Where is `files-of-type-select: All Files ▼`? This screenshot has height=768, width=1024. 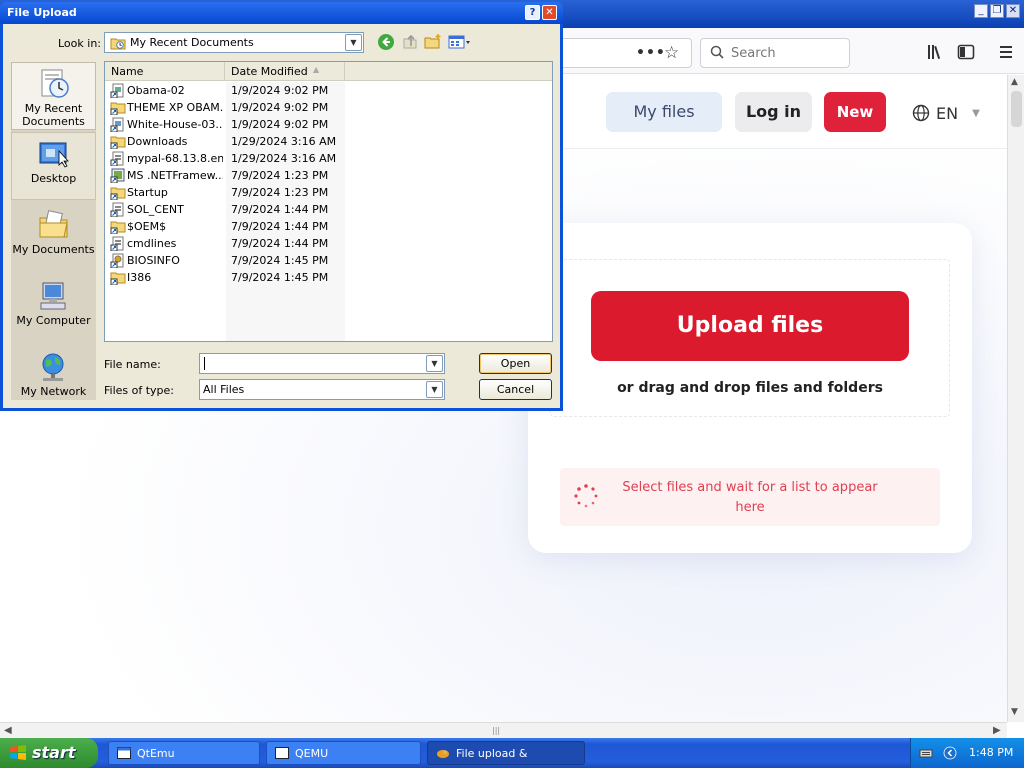
files-of-type-select: All Files ▼ is located at coordinates (322, 389).